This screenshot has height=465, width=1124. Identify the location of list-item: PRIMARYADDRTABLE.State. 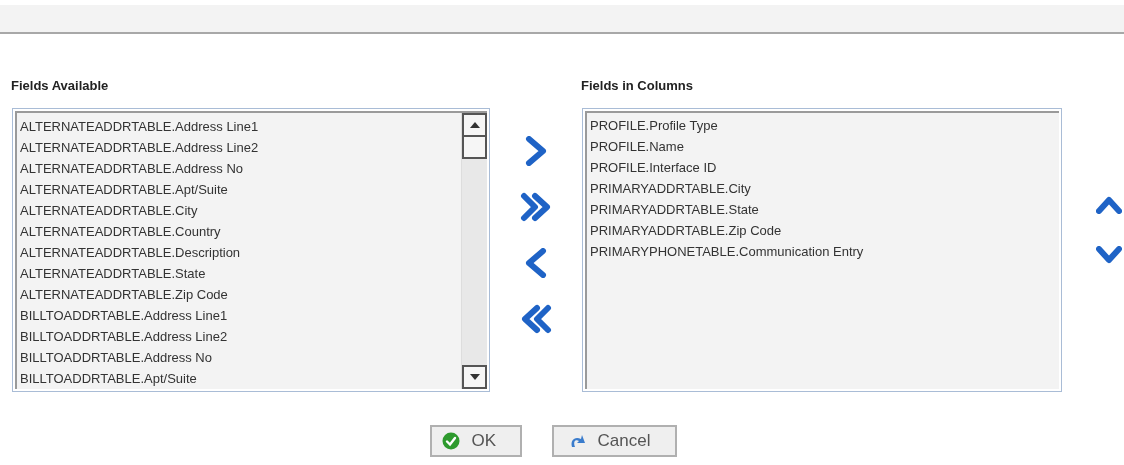
(674, 209).